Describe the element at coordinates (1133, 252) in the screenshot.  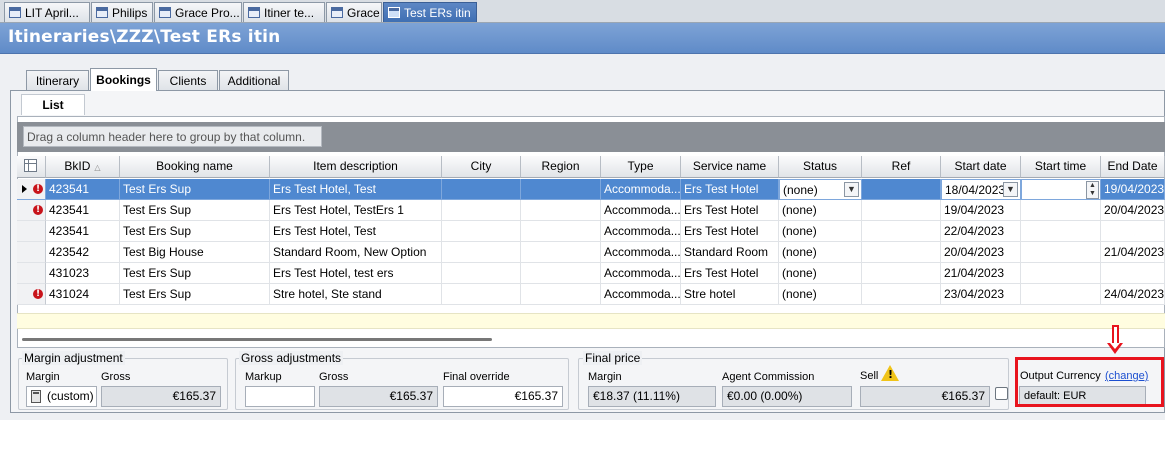
I see `cell-end-date: 21/04/2023` at that location.